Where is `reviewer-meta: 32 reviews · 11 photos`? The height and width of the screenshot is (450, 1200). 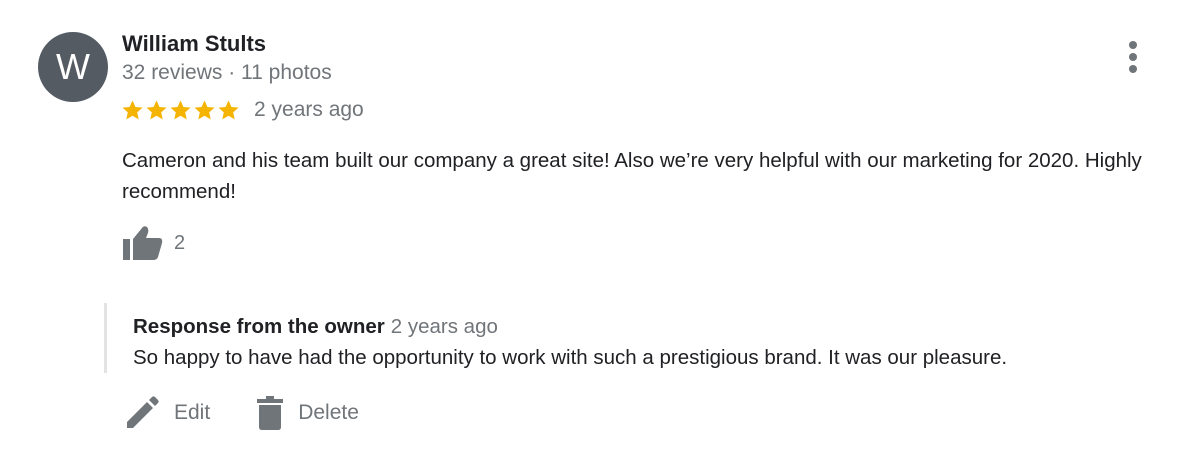 reviewer-meta: 32 reviews · 11 photos is located at coordinates (227, 72).